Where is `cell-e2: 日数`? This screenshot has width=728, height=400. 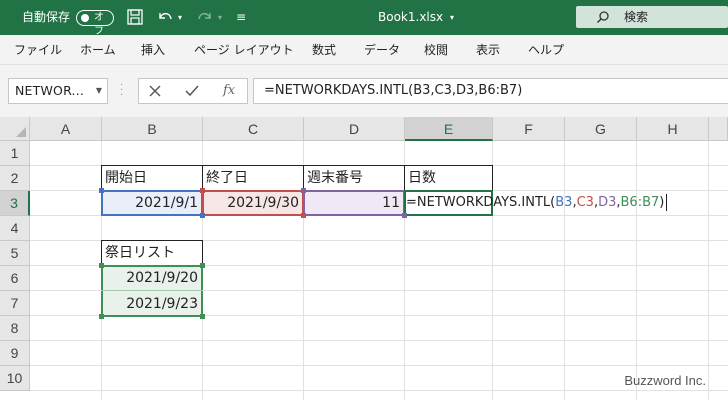
cell-e2: 日数 is located at coordinates (448, 178).